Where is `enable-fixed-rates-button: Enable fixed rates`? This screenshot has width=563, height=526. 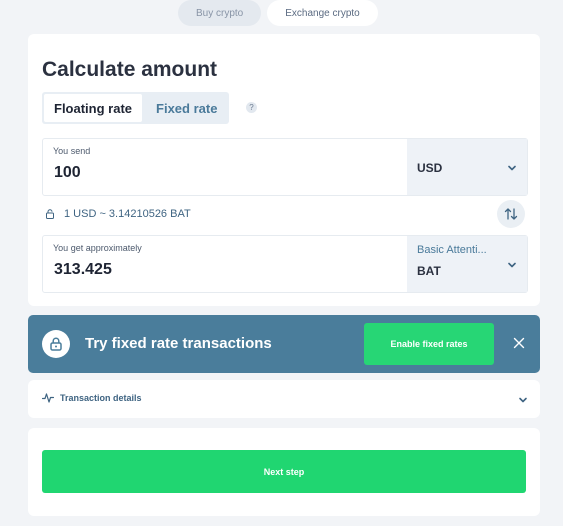
enable-fixed-rates-button: Enable fixed rates is located at coordinates (429, 344).